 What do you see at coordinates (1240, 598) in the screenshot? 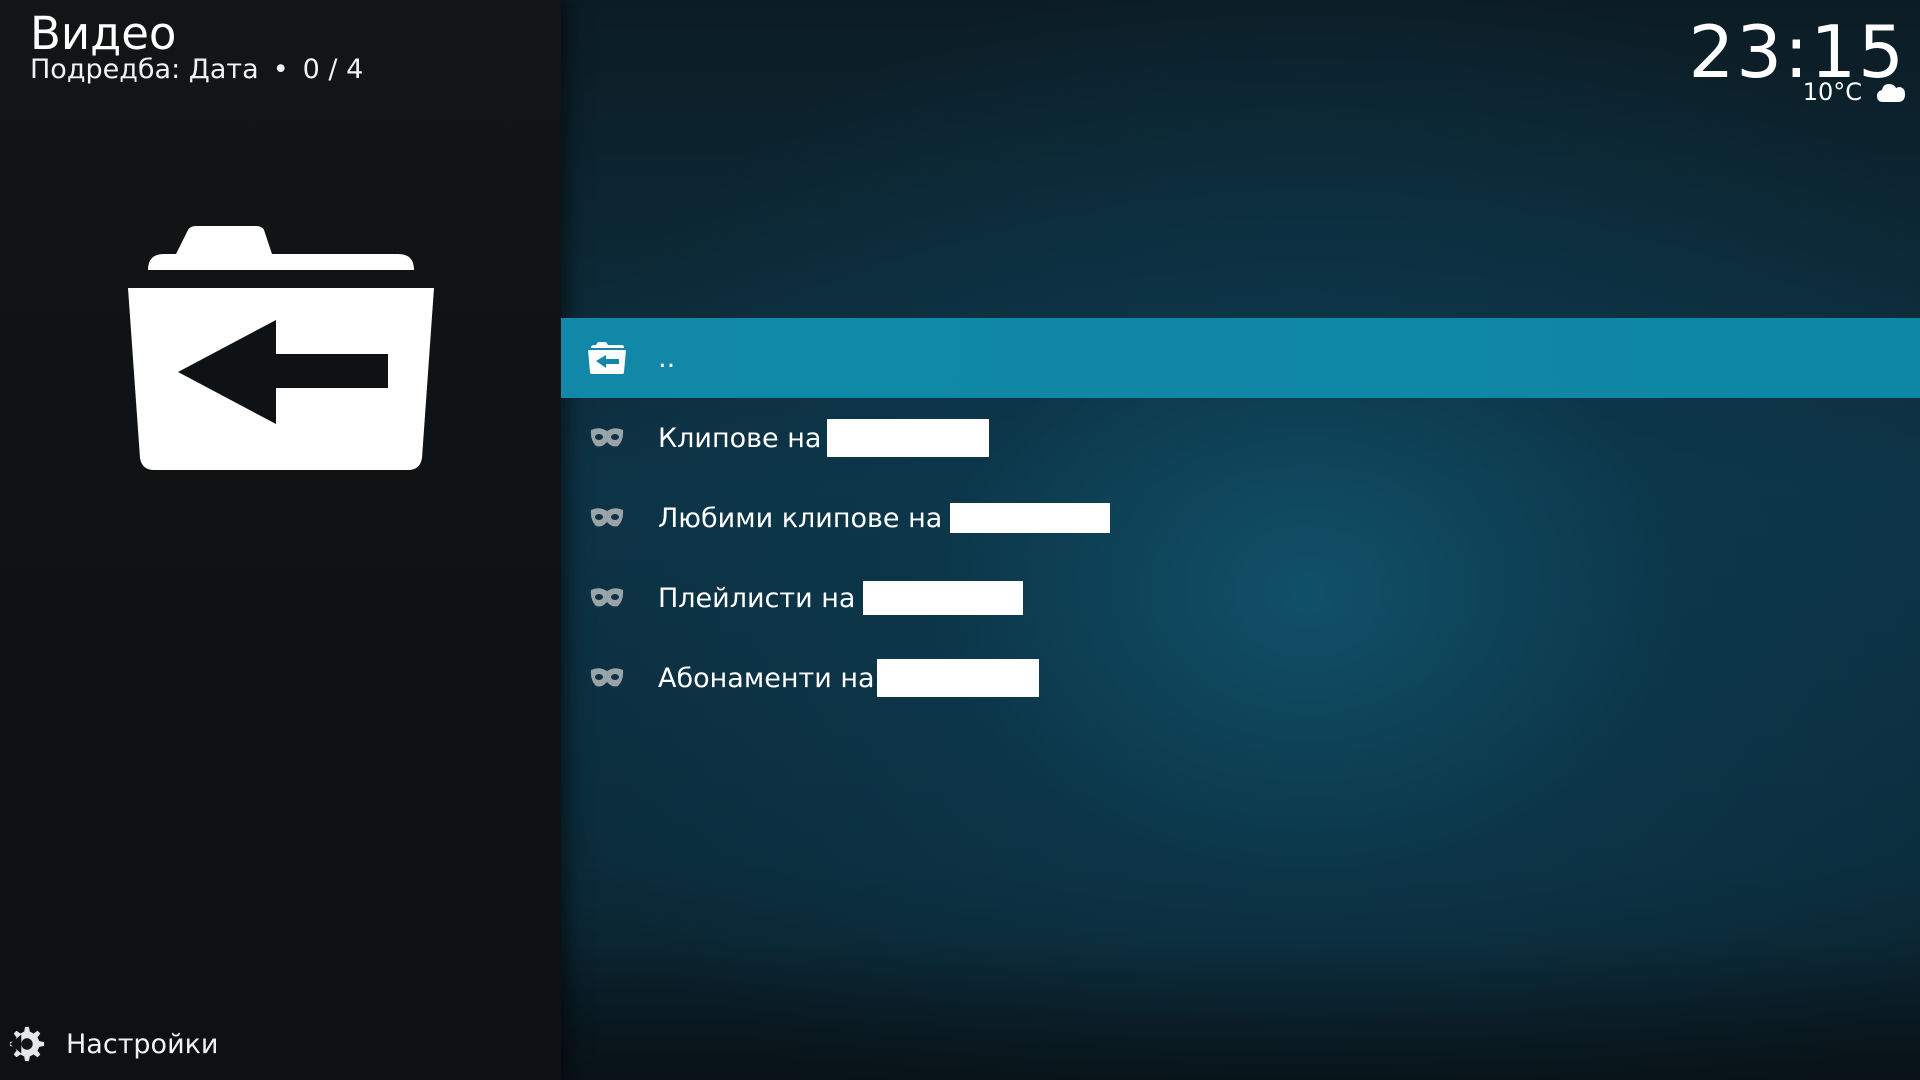
I see `list-item-playlists: Плейлисти на` at bounding box center [1240, 598].